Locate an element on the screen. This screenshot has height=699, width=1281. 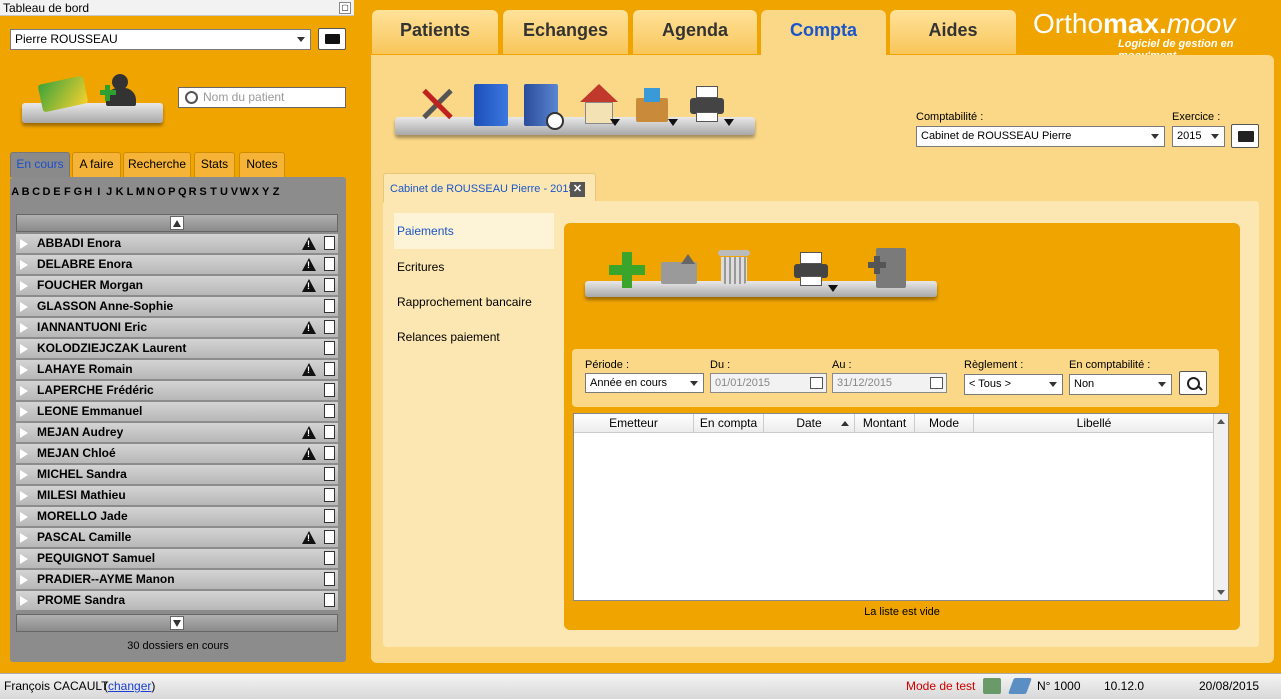
alphabet-letter: N is located at coordinates (151, 192).